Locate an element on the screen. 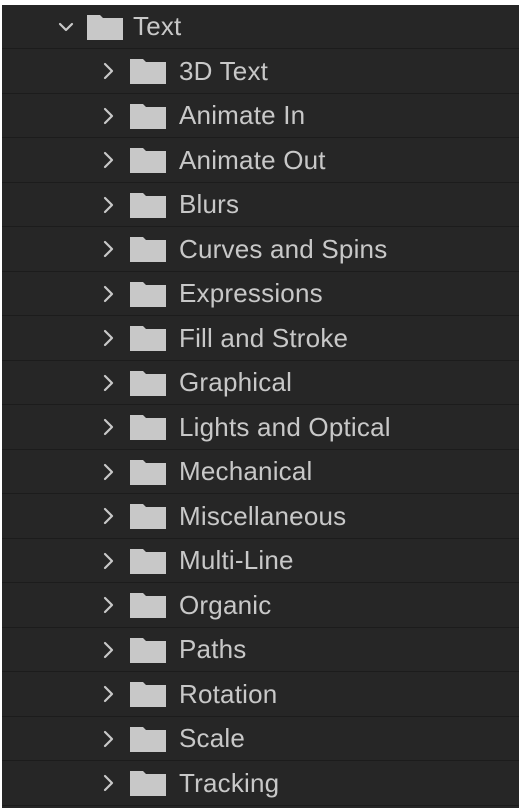 This screenshot has width=521, height=808. tree-item-blurs: Blurs is located at coordinates (260, 205).